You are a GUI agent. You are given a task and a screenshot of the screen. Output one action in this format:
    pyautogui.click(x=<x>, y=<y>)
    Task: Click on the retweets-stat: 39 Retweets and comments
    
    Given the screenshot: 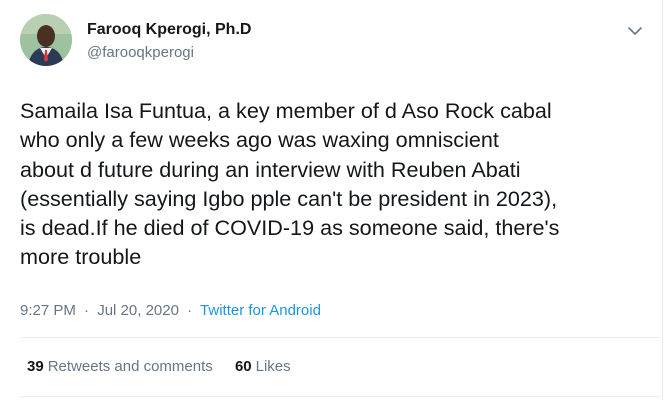 What is the action you would take?
    pyautogui.click(x=120, y=366)
    